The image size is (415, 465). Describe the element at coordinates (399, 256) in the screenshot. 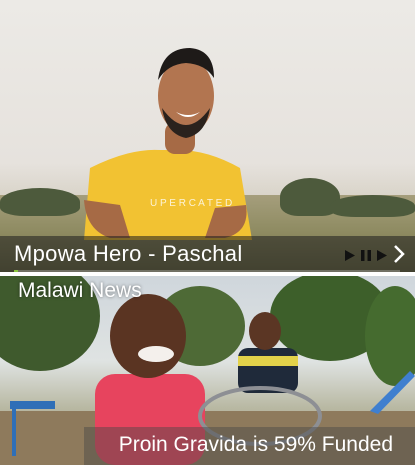

I see `next-arrow-icon` at that location.